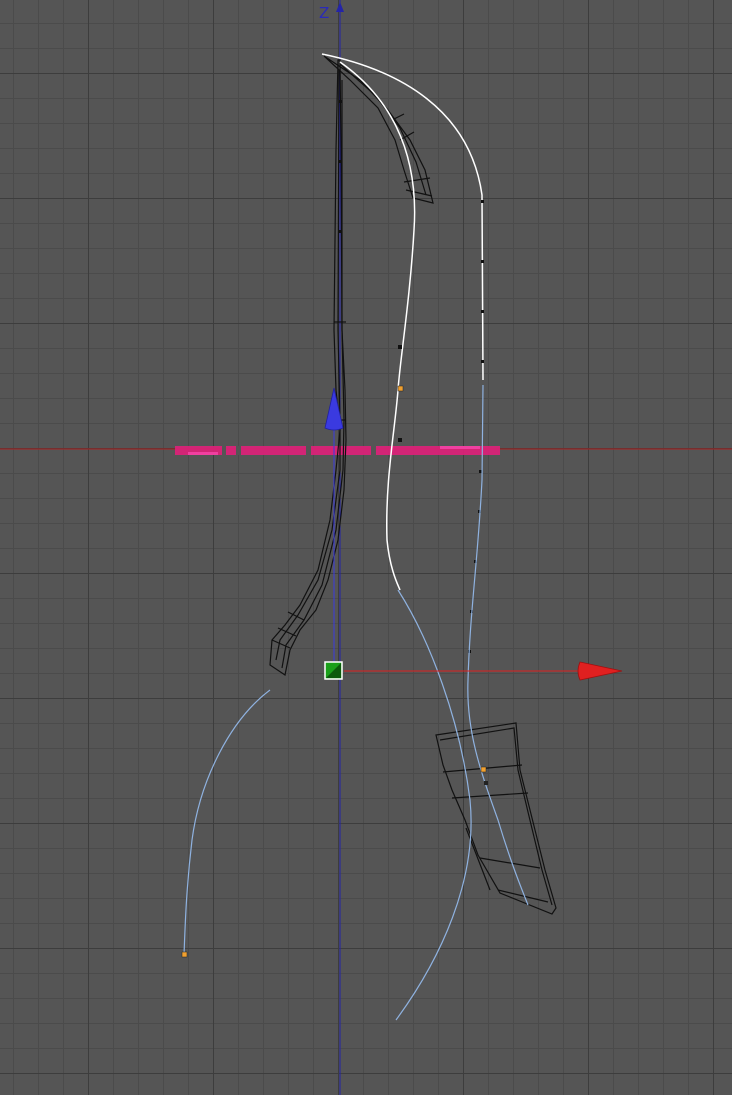 The height and width of the screenshot is (1095, 732). Describe the element at coordinates (308, 367) in the screenshot. I see `left-blade-wireframe` at that location.